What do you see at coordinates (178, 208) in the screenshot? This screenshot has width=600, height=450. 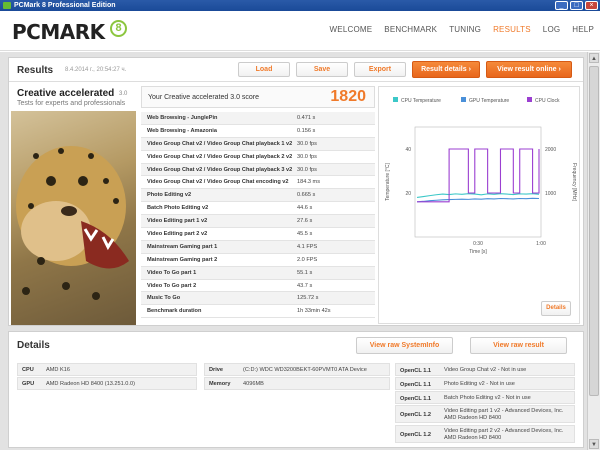 I see `result-name: Batch Photo Editing v2` at bounding box center [178, 208].